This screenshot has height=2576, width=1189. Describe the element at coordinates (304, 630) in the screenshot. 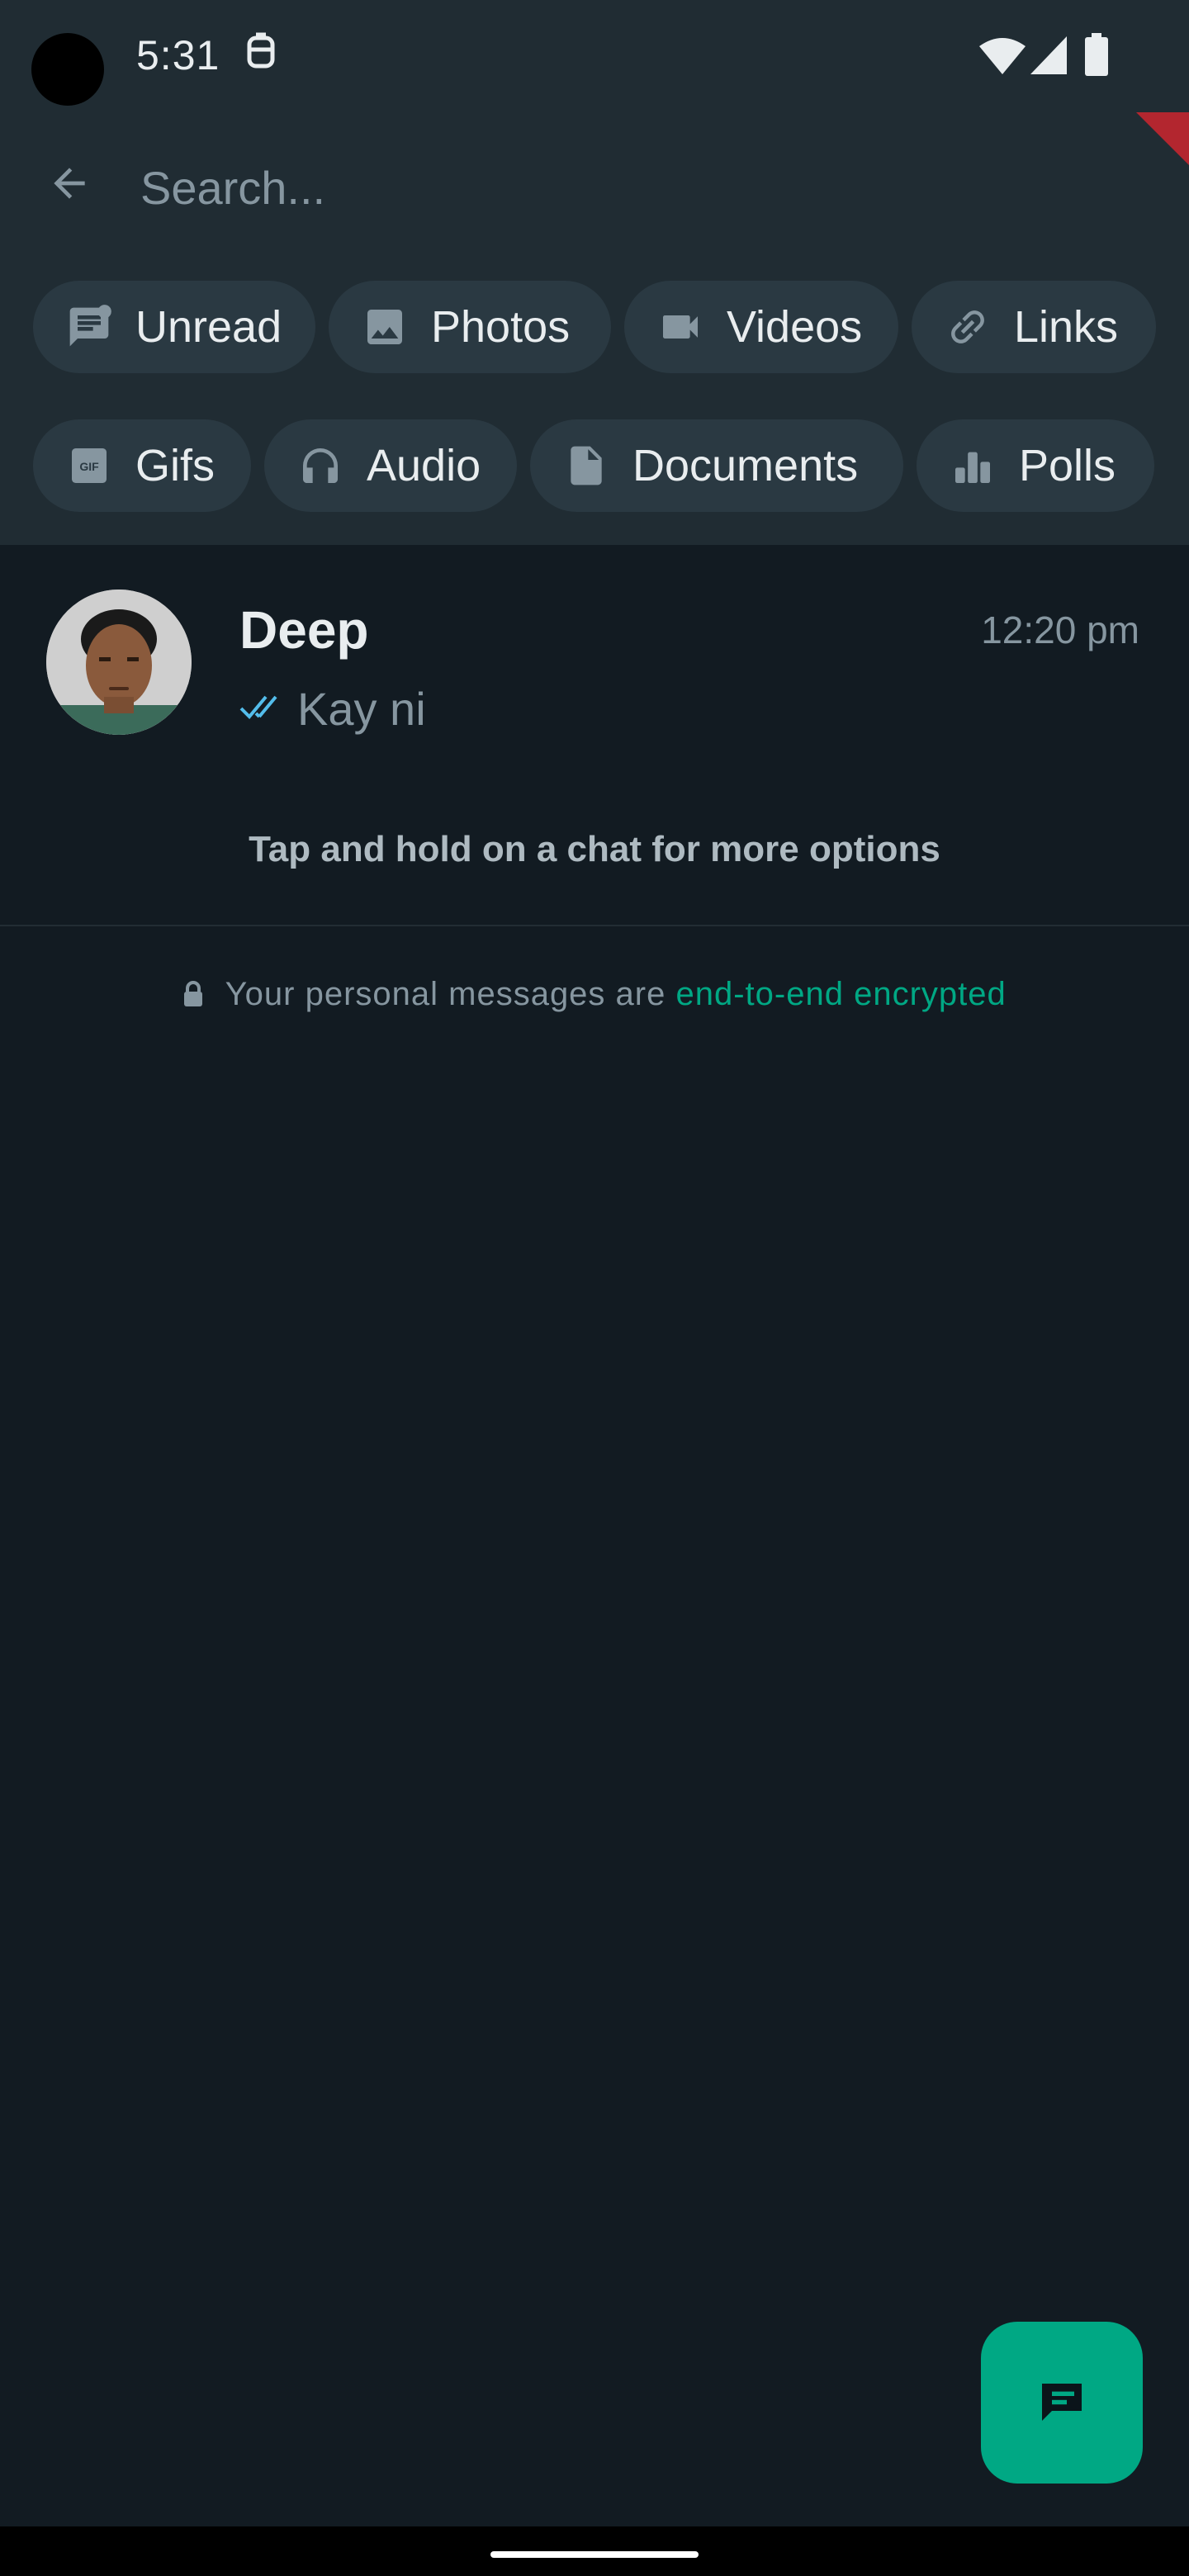

I see `chat-name: Deep` at that location.